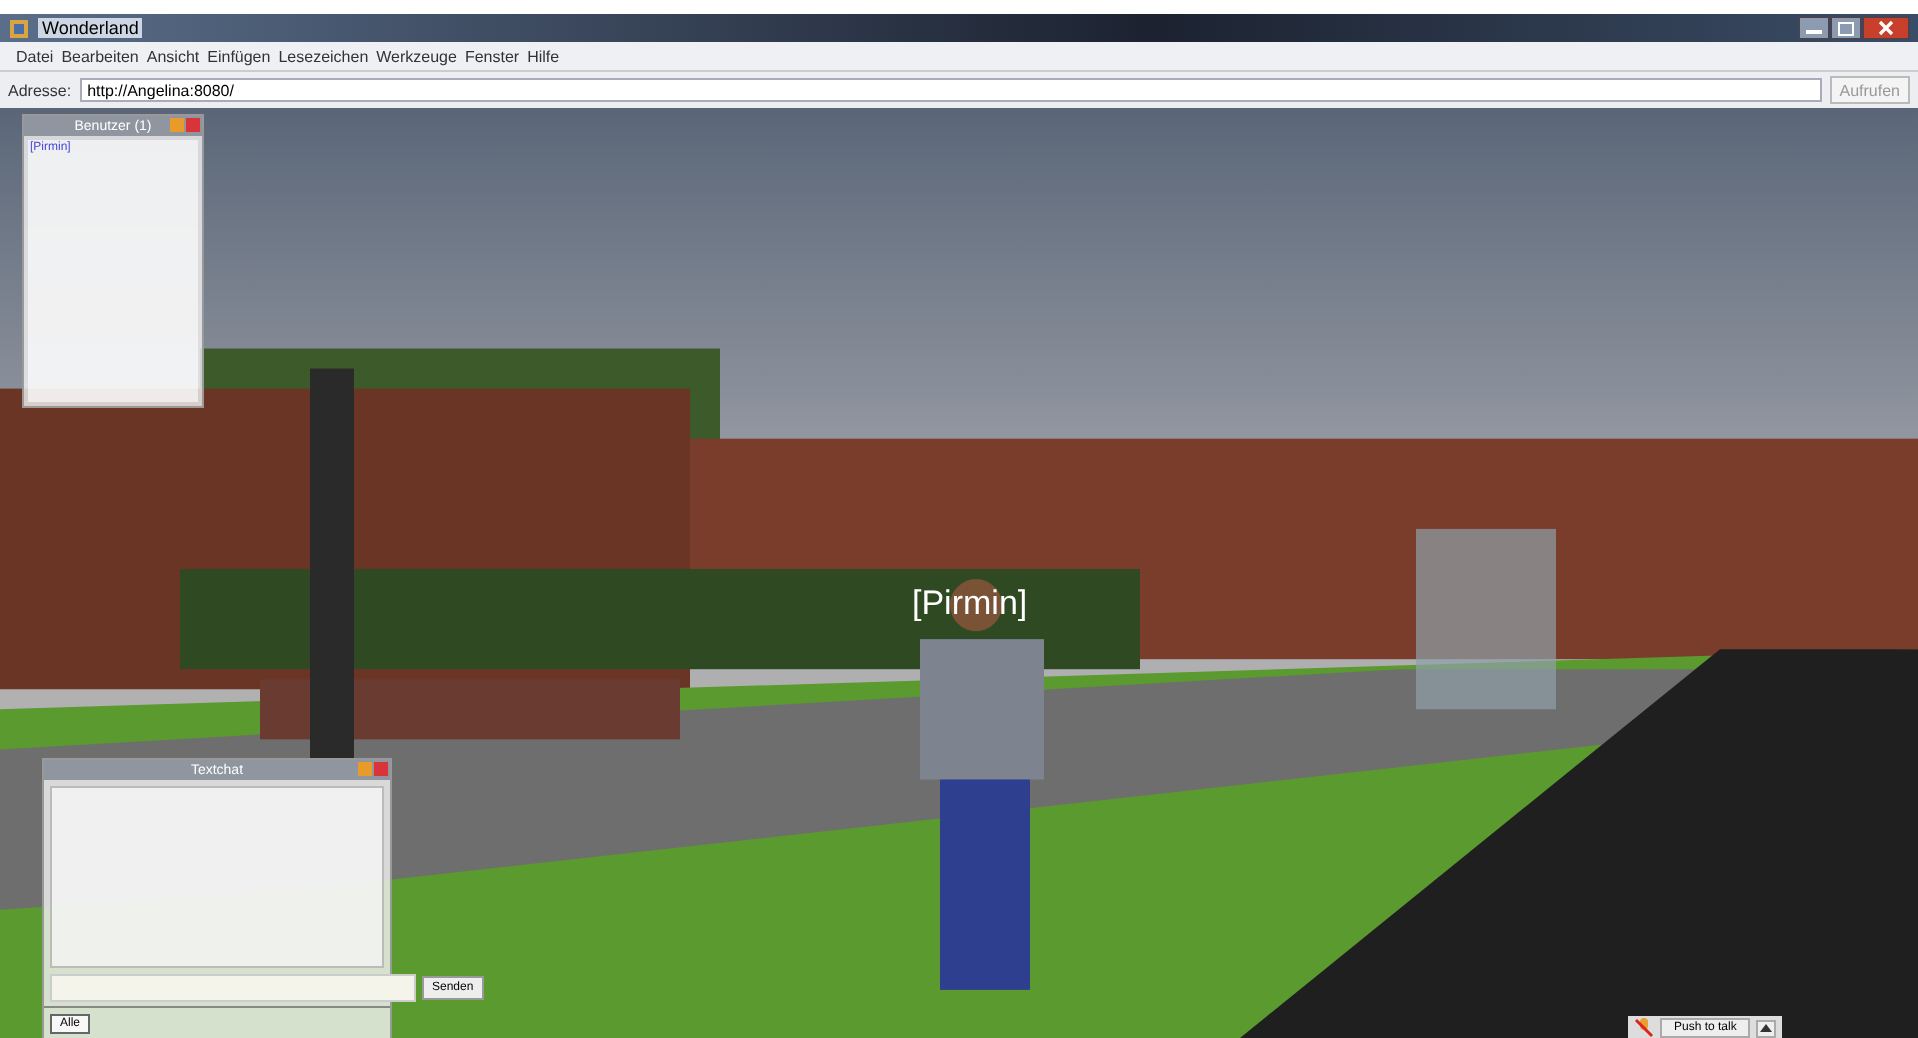 Image resolution: width=1918 pixels, height=1038 pixels. I want to click on expand-button, so click(1766, 1028).